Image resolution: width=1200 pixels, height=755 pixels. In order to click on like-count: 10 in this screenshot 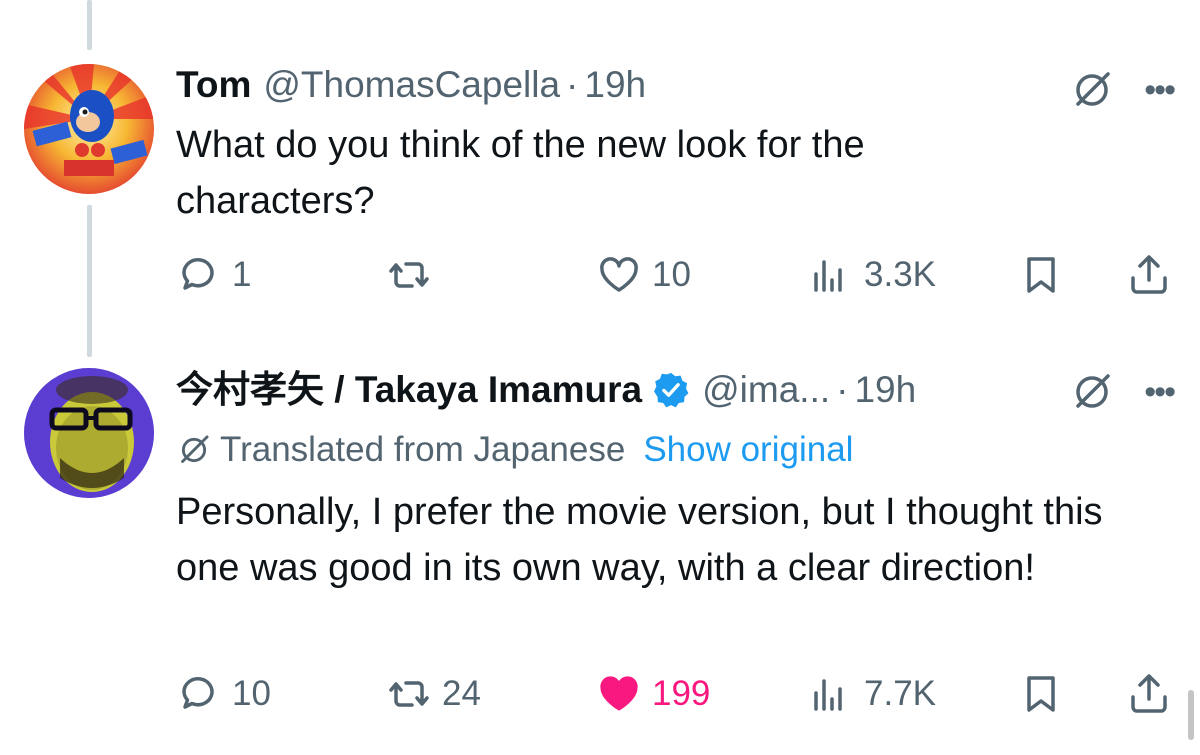, I will do `click(671, 274)`.